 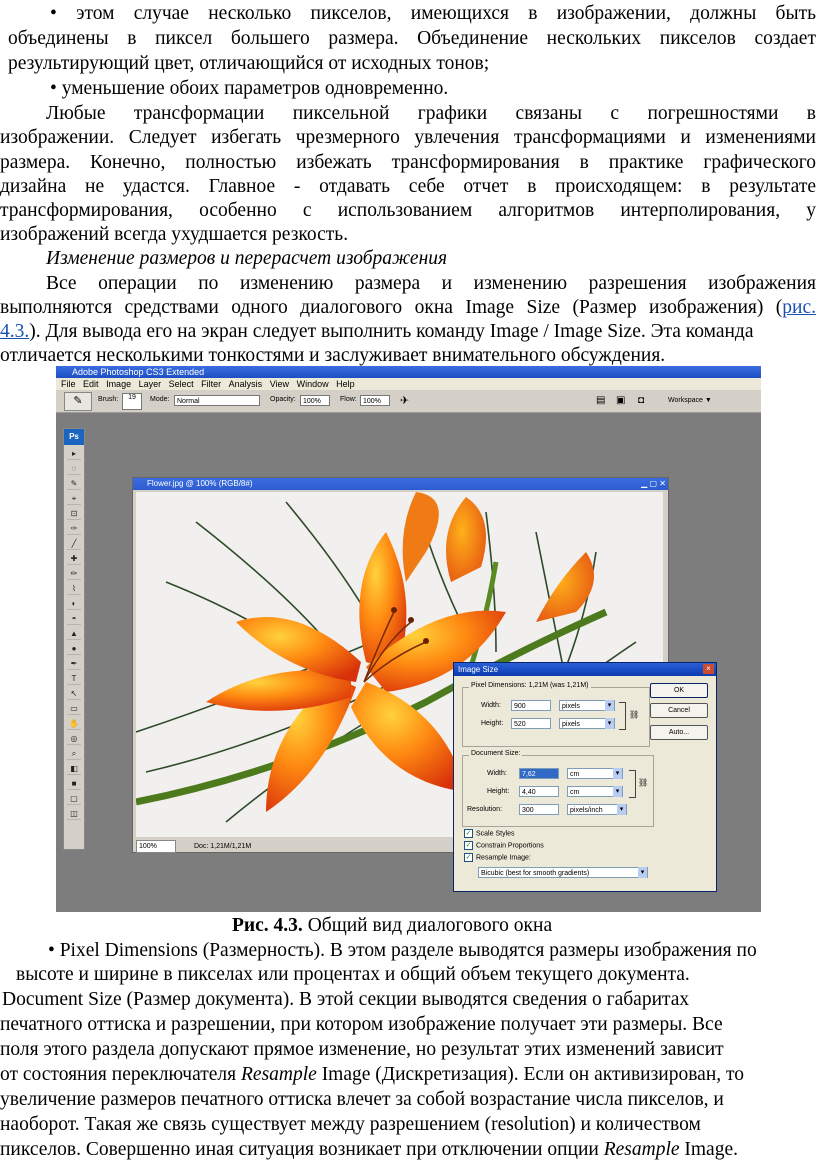 What do you see at coordinates (585, 669) in the screenshot?
I see `dialog-title: Image Size ×` at bounding box center [585, 669].